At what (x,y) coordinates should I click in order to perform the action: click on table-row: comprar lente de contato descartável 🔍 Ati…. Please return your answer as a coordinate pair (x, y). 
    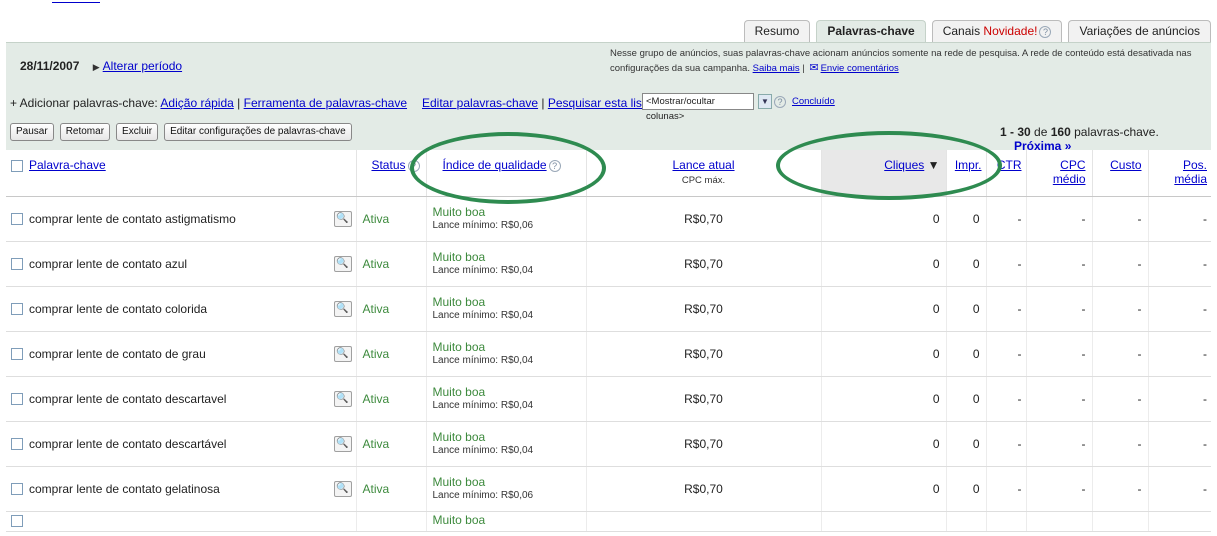
    Looking at the image, I should click on (608, 444).